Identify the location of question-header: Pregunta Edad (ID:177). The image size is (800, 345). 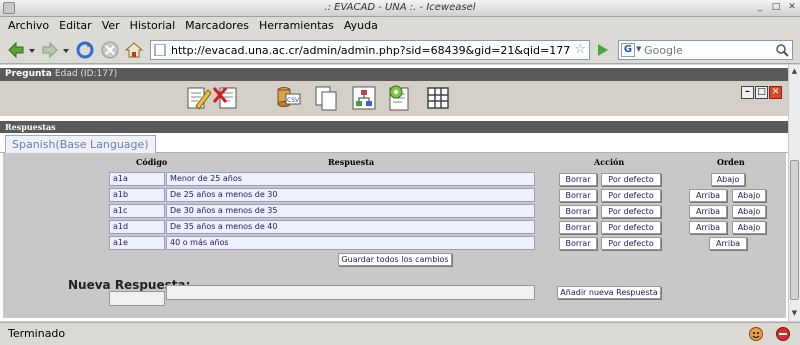
(394, 74).